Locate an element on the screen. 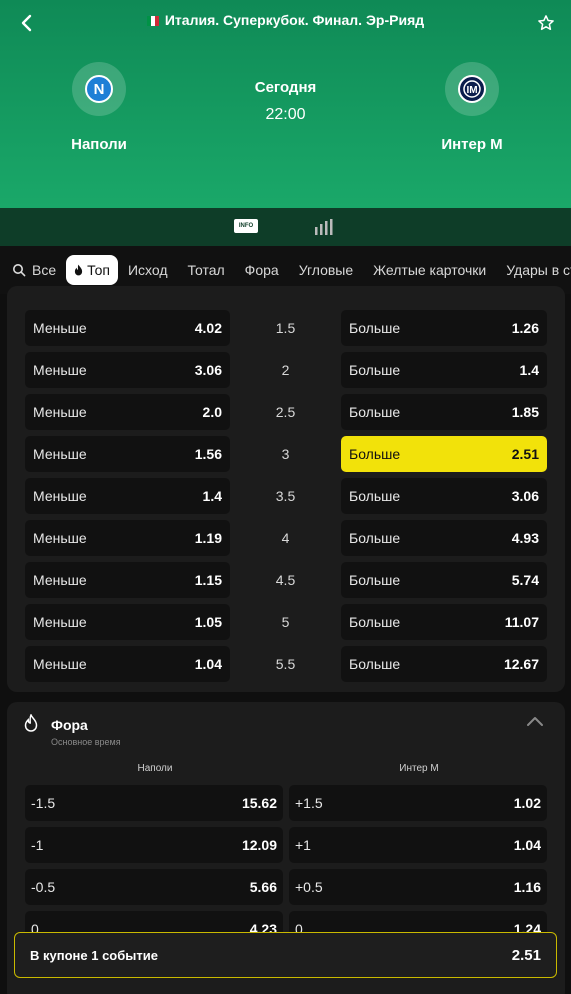  total-row: Меньше 1.19 4 Больше 4.93 is located at coordinates (286, 538).